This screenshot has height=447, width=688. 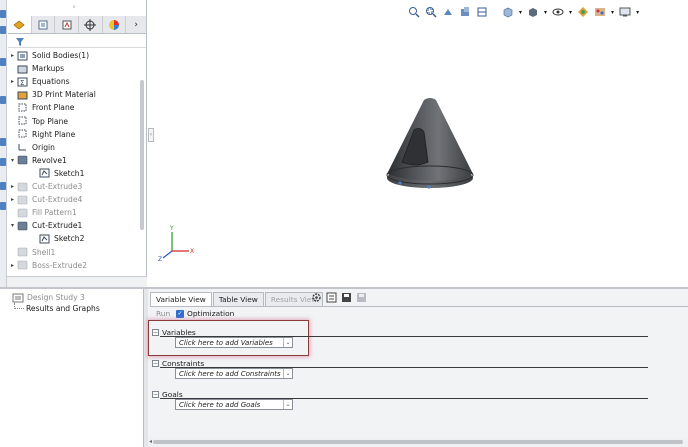 What do you see at coordinates (192, 251) in the screenshot?
I see `svg-text: X` at bounding box center [192, 251].